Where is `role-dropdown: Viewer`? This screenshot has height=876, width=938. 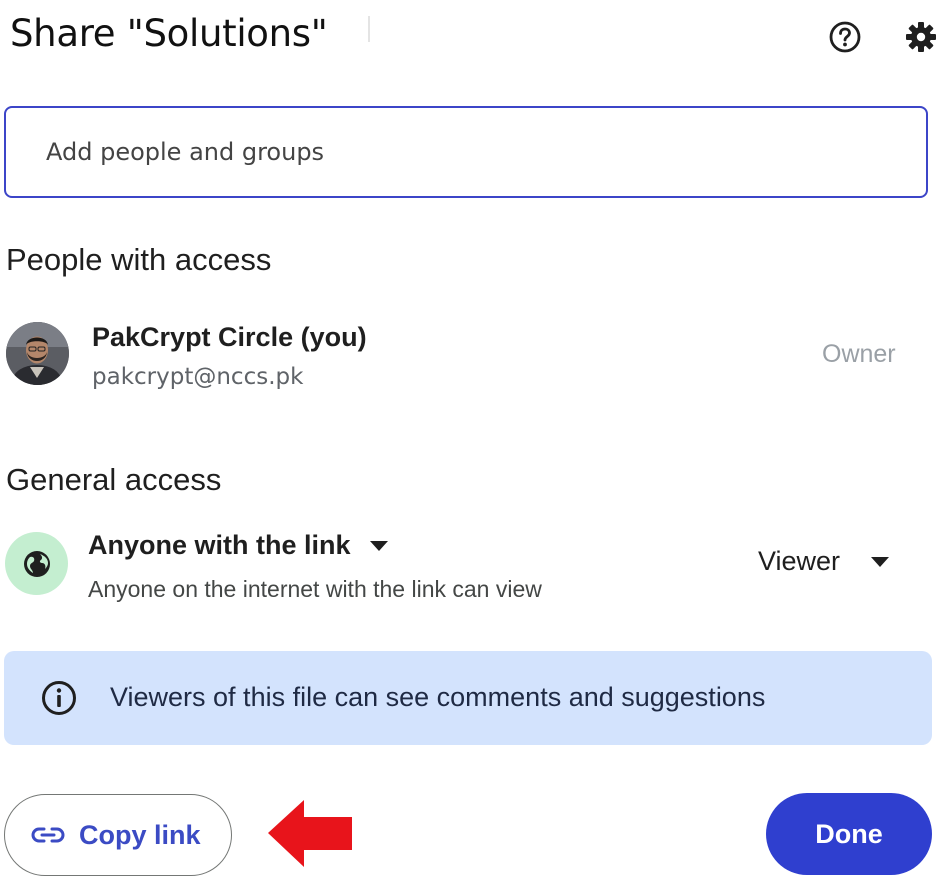
role-dropdown: Viewer is located at coordinates (824, 561).